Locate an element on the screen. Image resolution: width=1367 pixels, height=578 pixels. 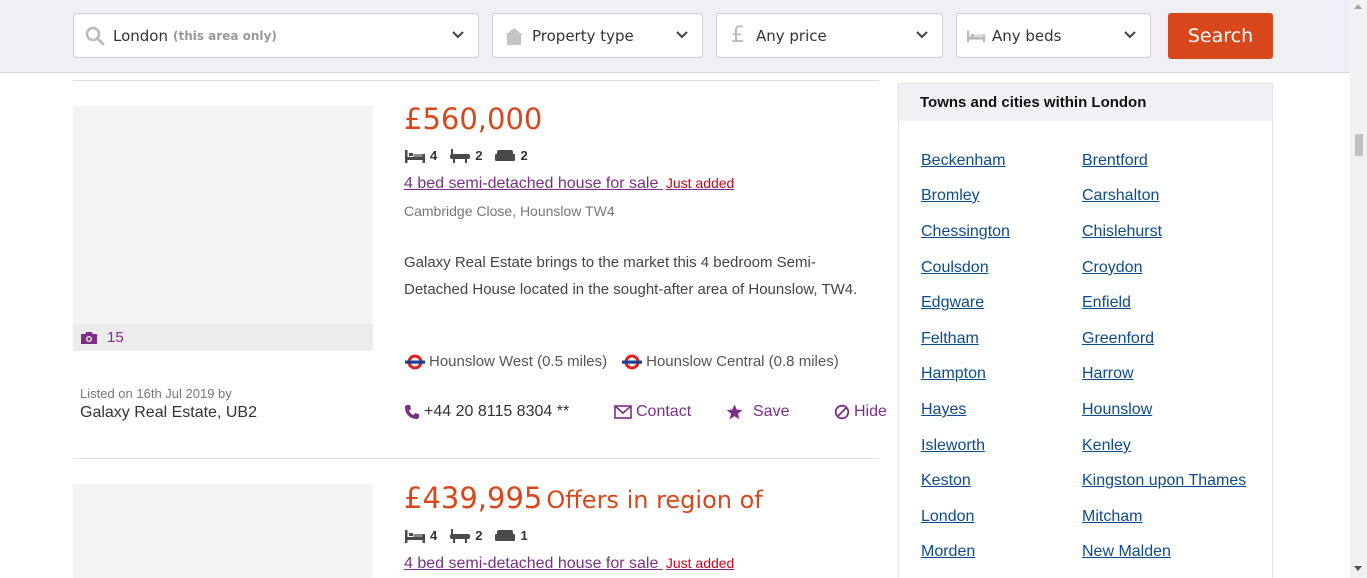
bedrooms: 4 is located at coordinates (420, 155).